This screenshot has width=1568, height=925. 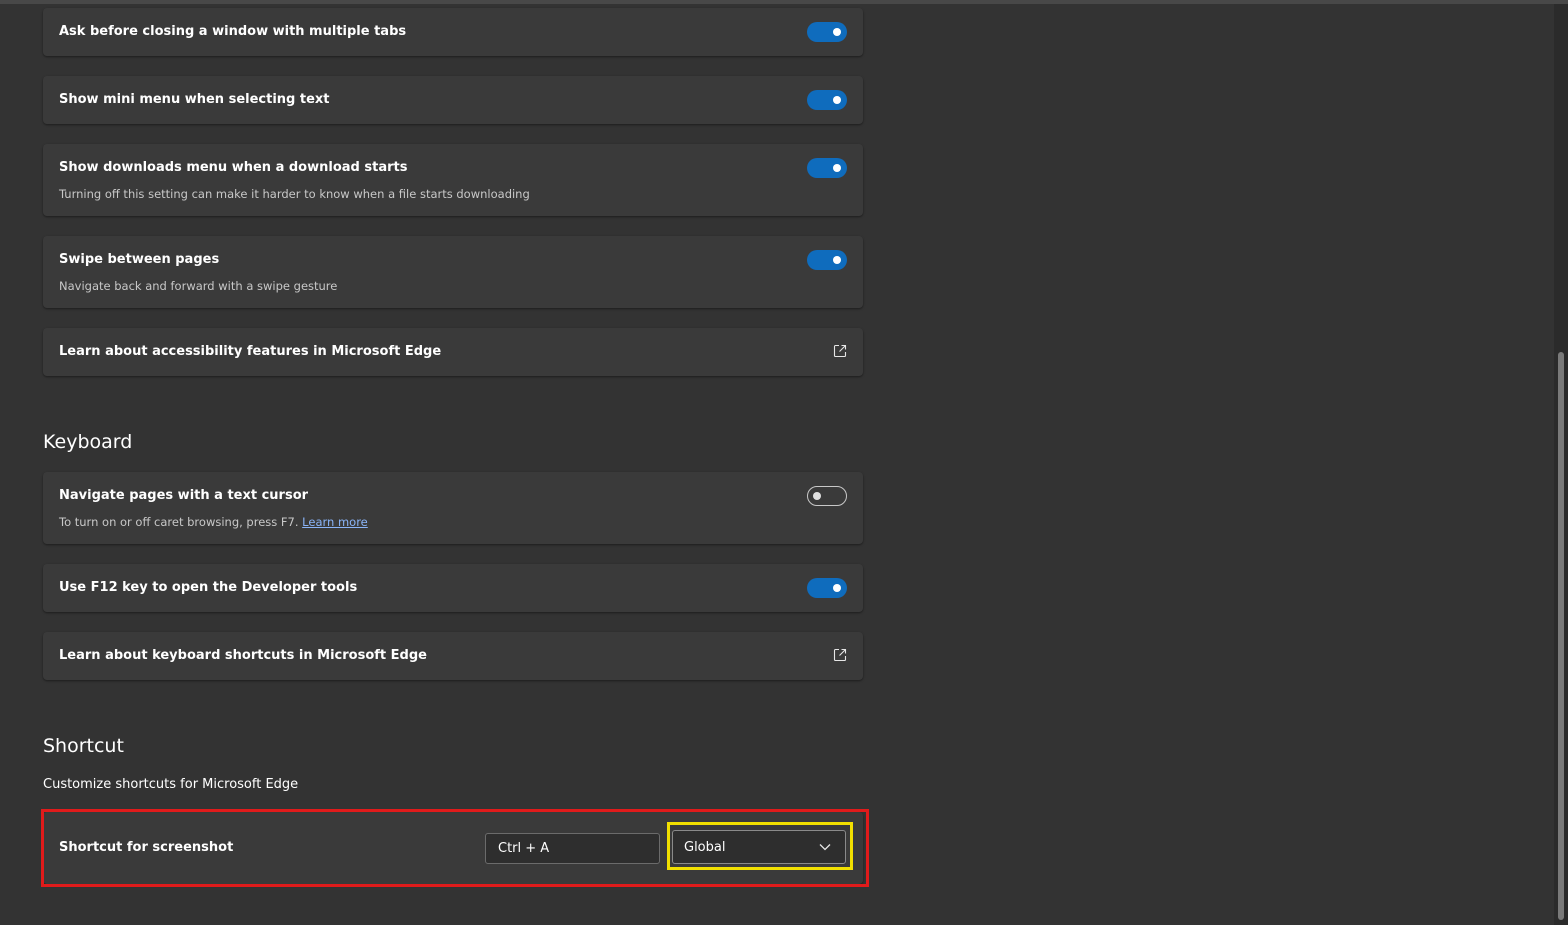 What do you see at coordinates (784, 2) in the screenshot?
I see `window-top-border` at bounding box center [784, 2].